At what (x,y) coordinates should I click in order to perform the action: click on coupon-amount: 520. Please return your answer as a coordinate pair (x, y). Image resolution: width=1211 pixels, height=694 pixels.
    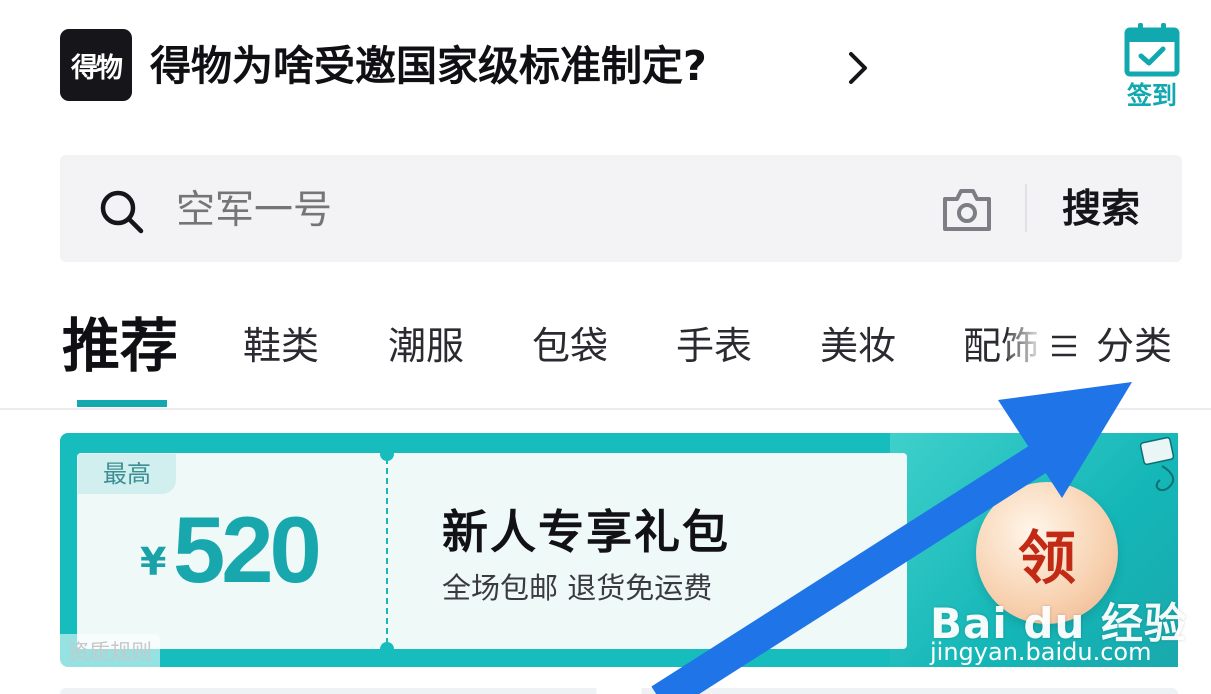
    Looking at the image, I should click on (247, 549).